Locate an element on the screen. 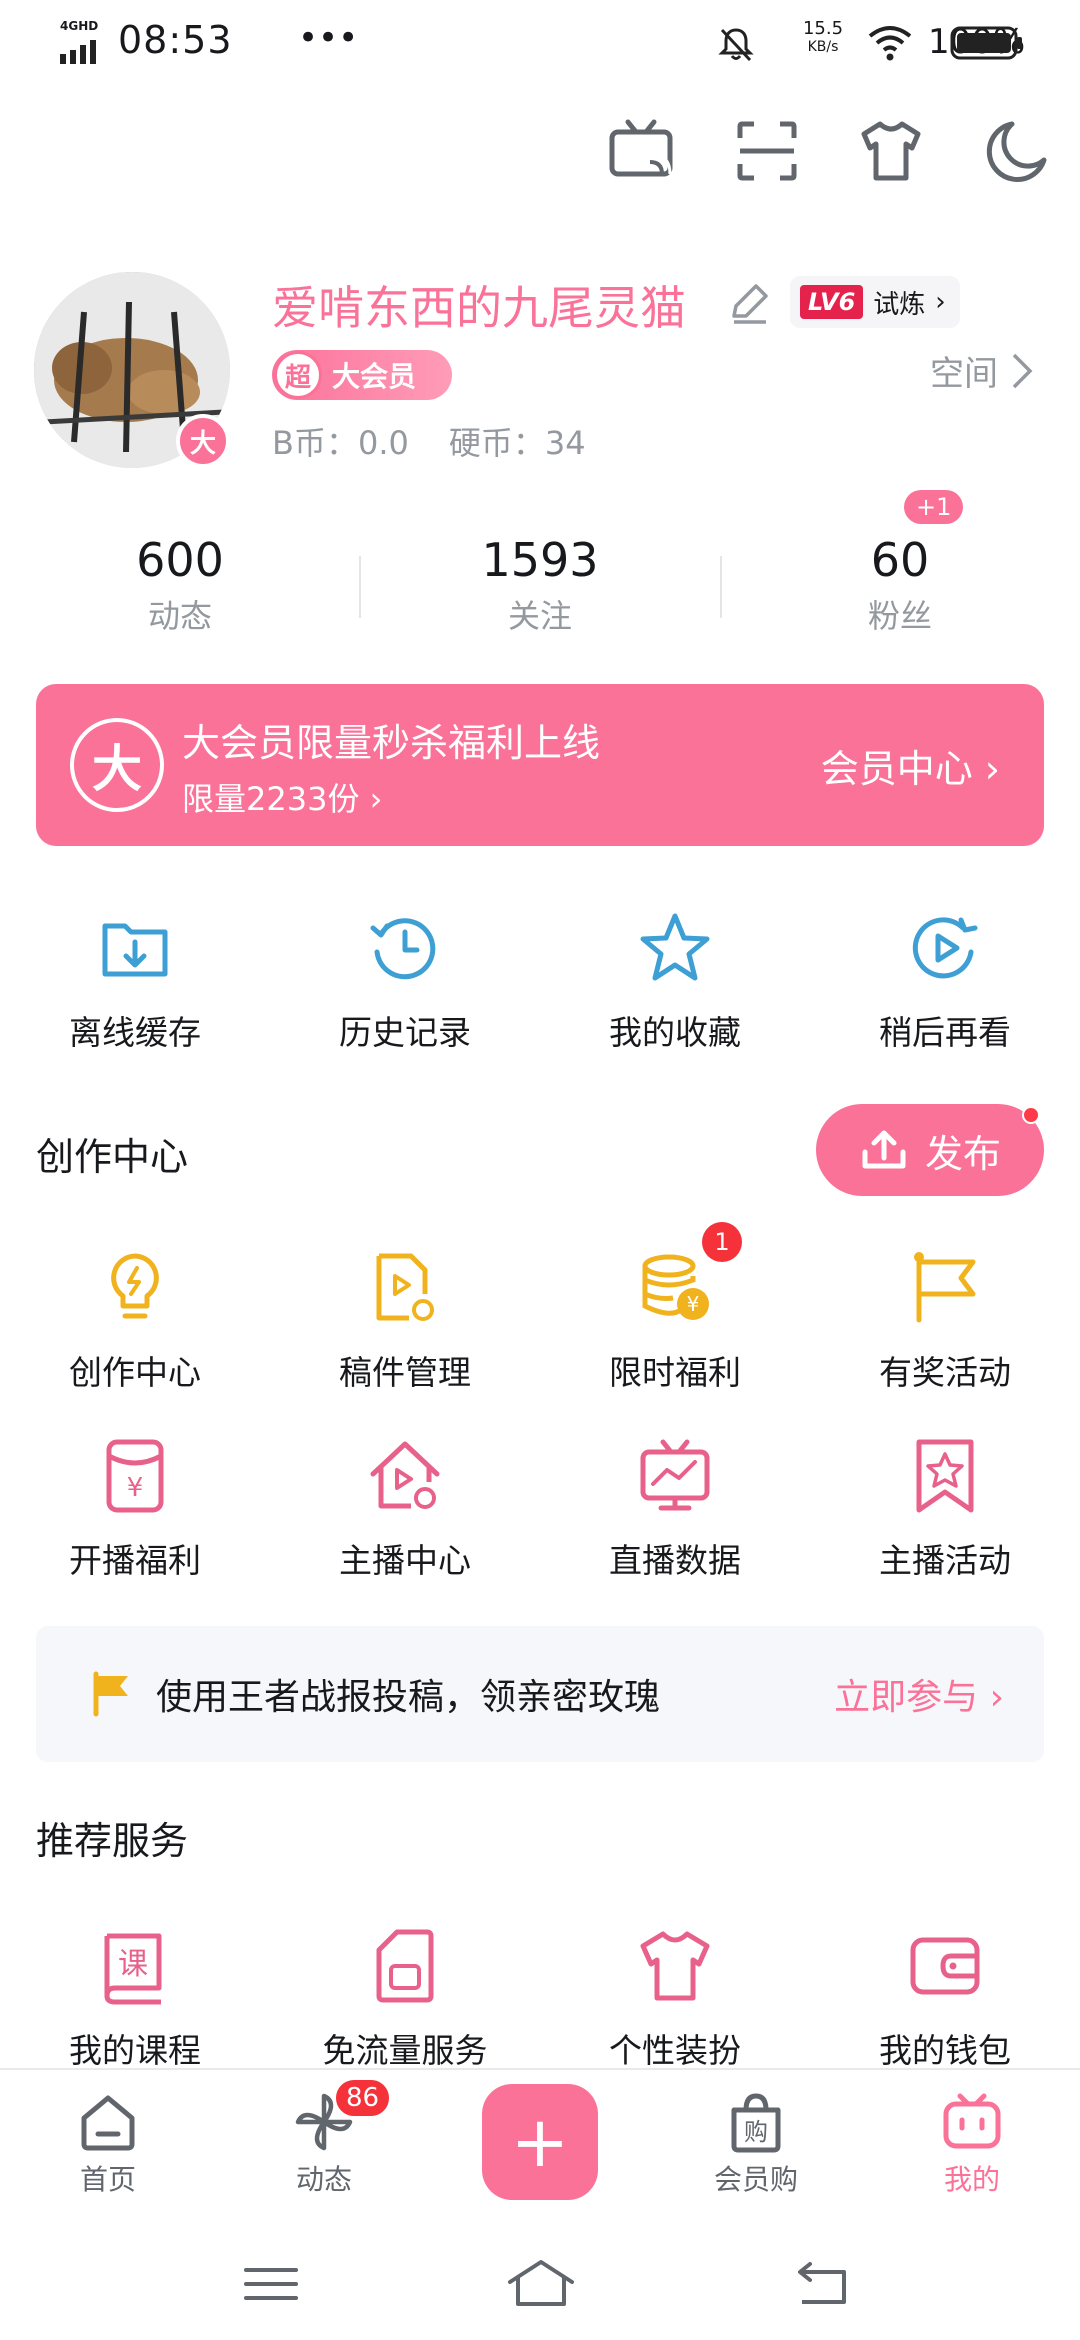  chevron-right-icon is located at coordinates (1022, 370).